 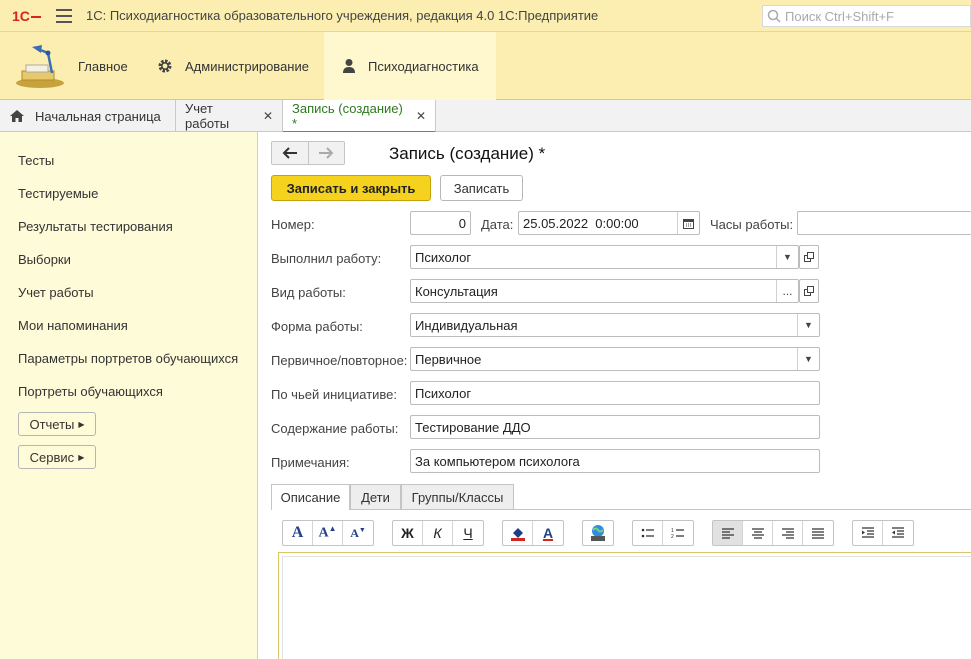 I want to click on tab-record-create-label: Запись (создание) *, so click(x=347, y=115).